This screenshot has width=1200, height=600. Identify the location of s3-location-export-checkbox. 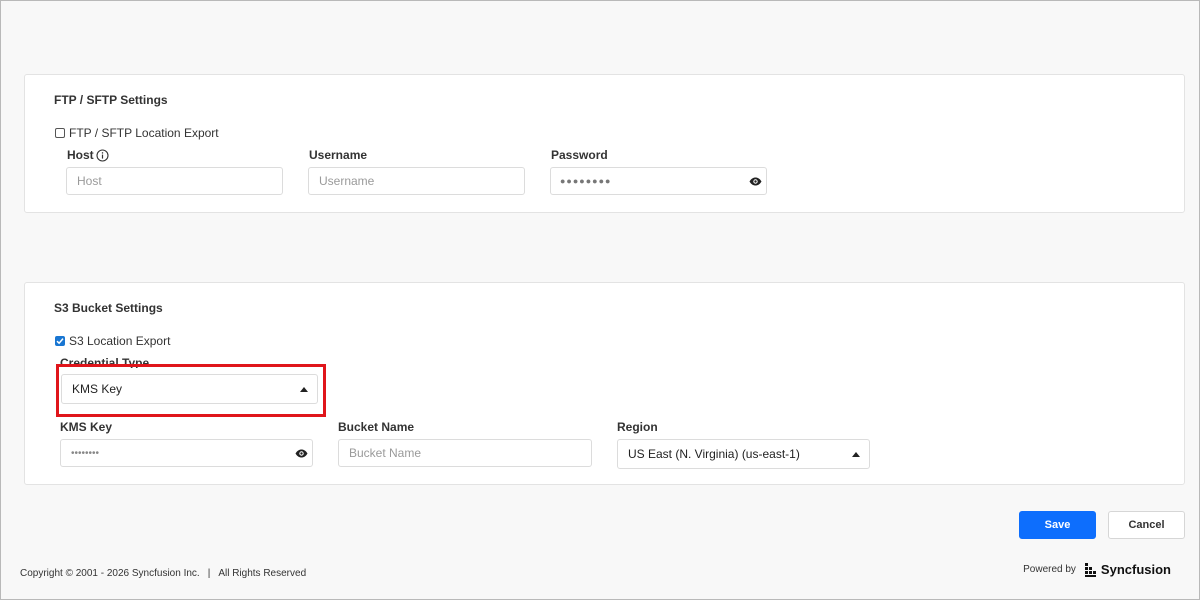
(60, 341).